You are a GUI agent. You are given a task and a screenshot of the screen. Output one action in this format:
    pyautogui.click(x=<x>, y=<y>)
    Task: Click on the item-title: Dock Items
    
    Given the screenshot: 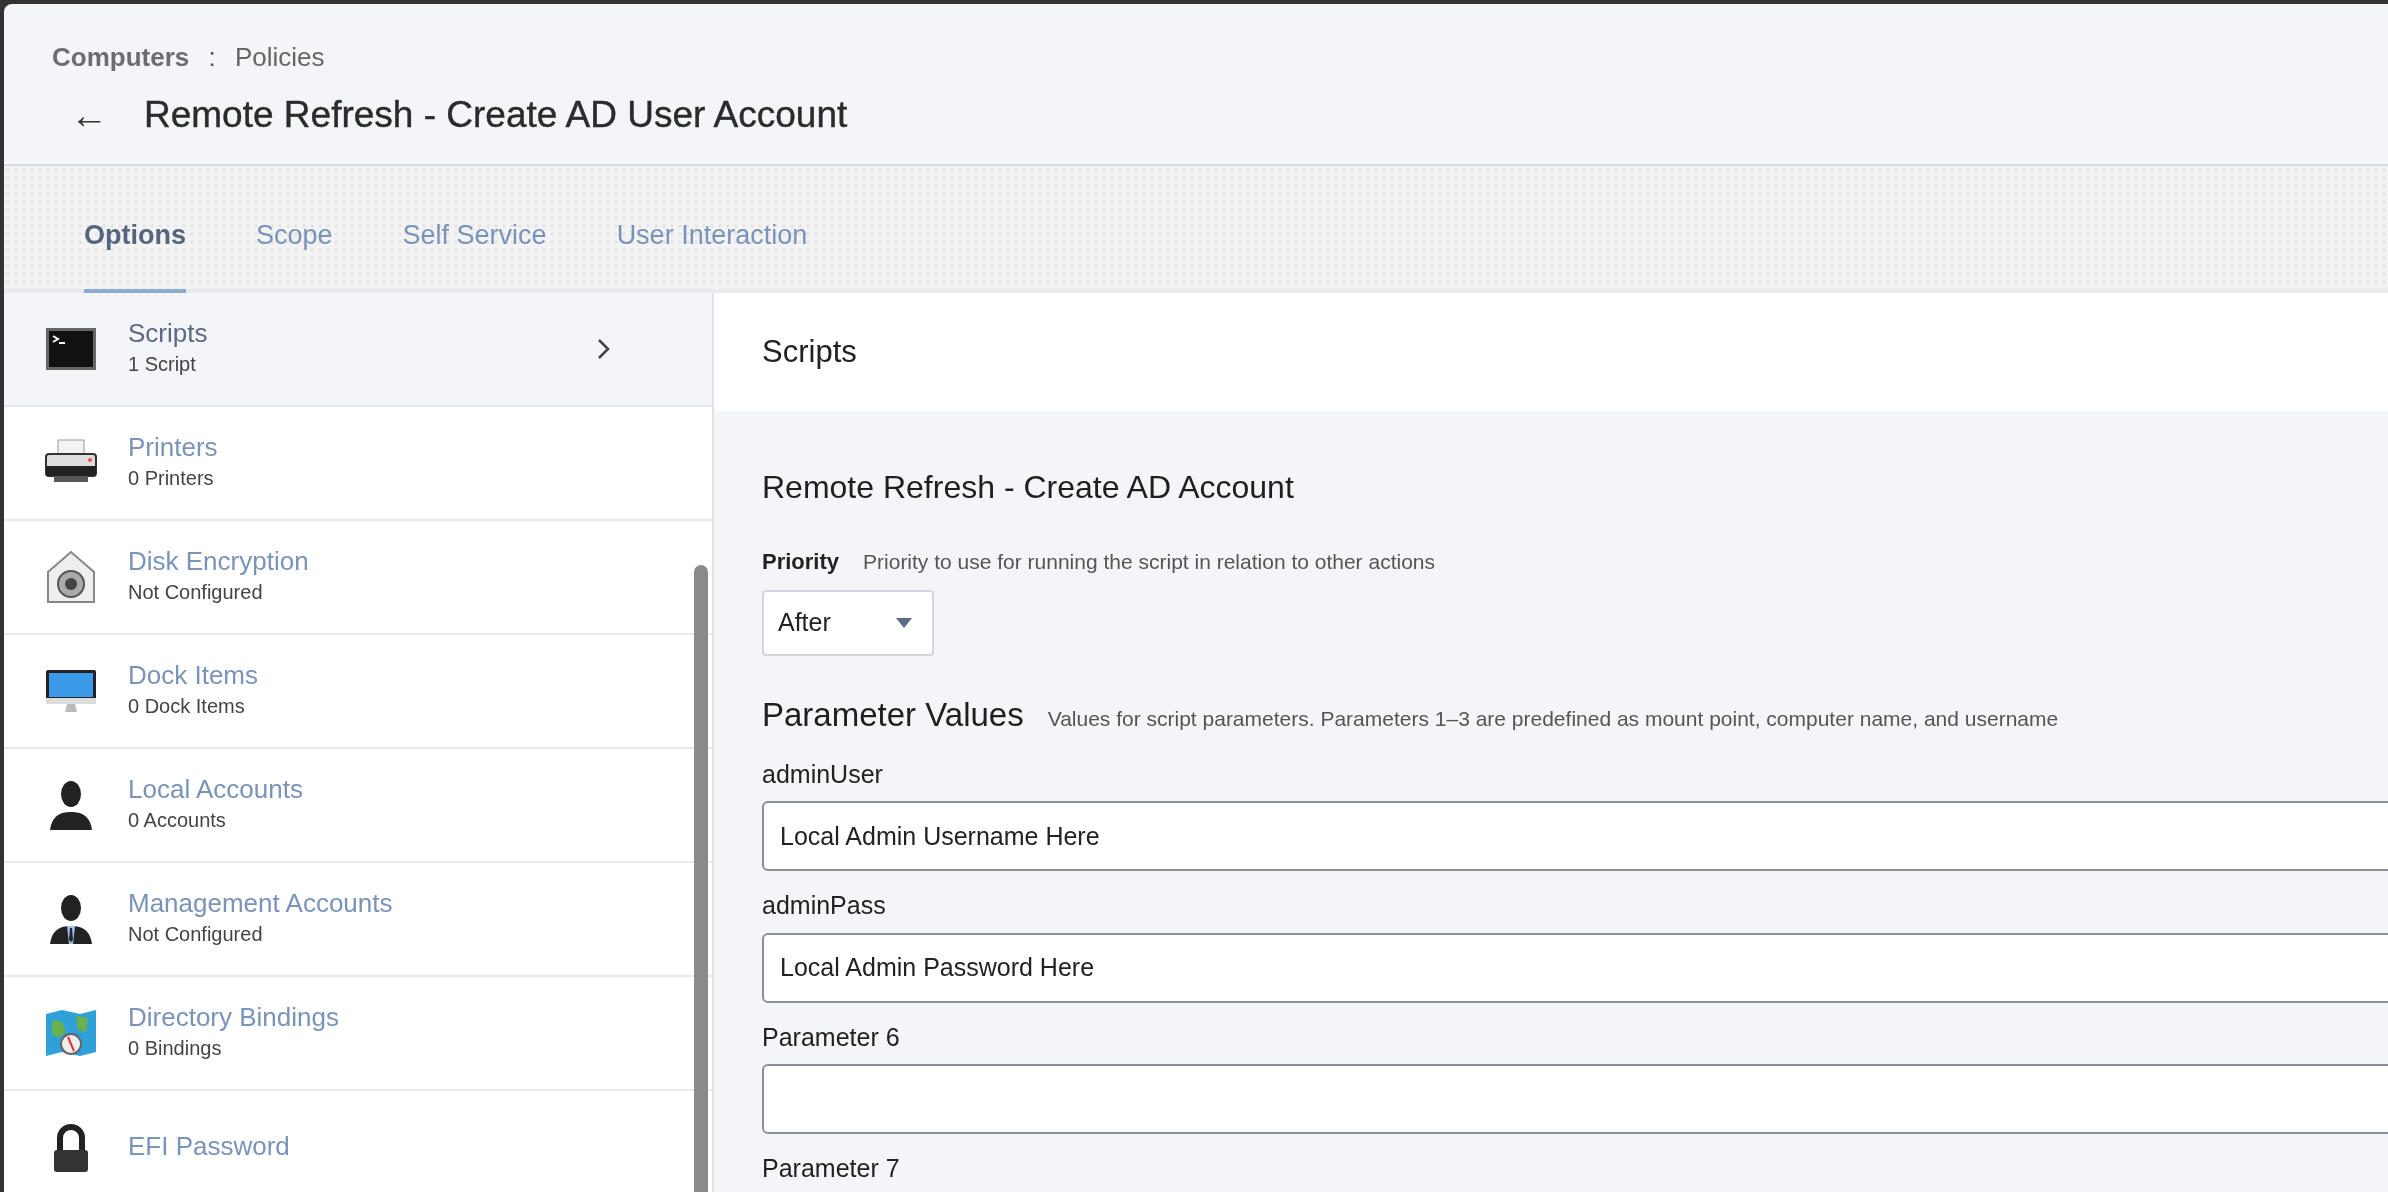 What is the action you would take?
    pyautogui.click(x=194, y=676)
    